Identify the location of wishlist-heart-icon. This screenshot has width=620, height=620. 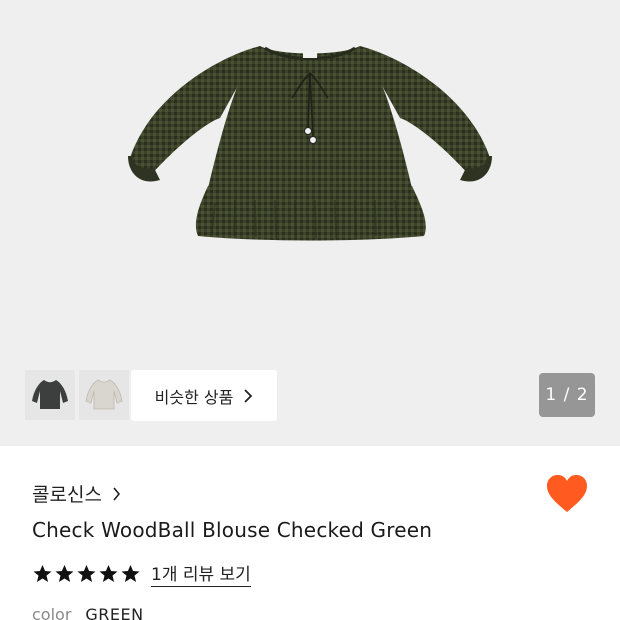
(567, 494).